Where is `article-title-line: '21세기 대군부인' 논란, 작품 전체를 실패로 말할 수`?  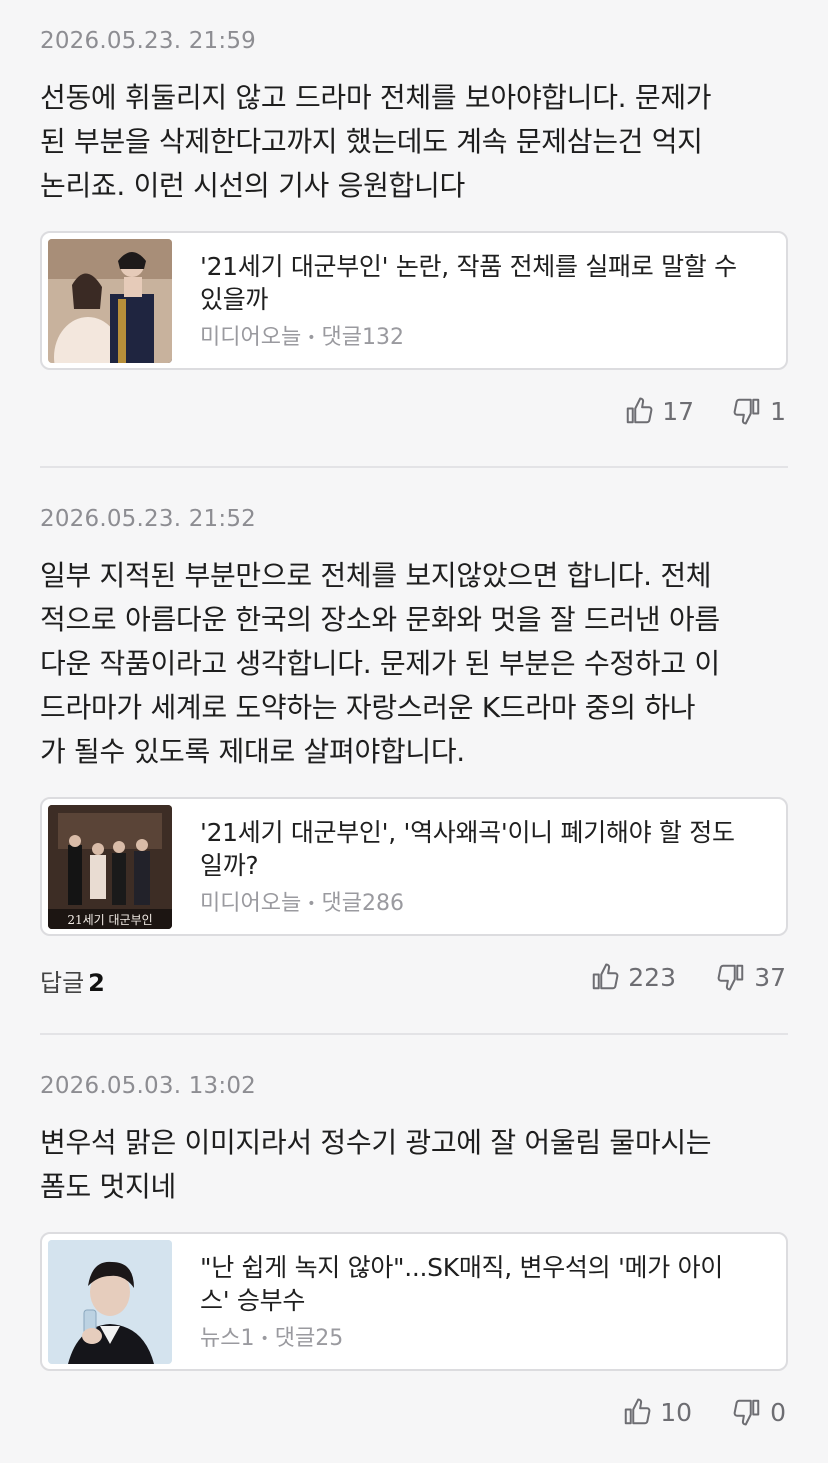
article-title-line: '21세기 대군부인' 논란, 작품 전체를 실패로 말할 수 is located at coordinates (468, 266).